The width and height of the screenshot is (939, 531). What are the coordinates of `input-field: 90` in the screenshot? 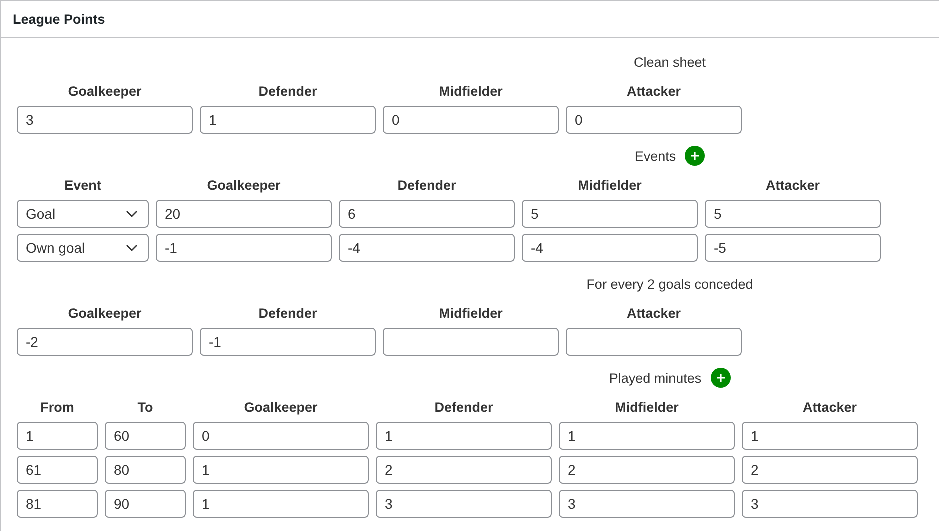 It's located at (145, 504).